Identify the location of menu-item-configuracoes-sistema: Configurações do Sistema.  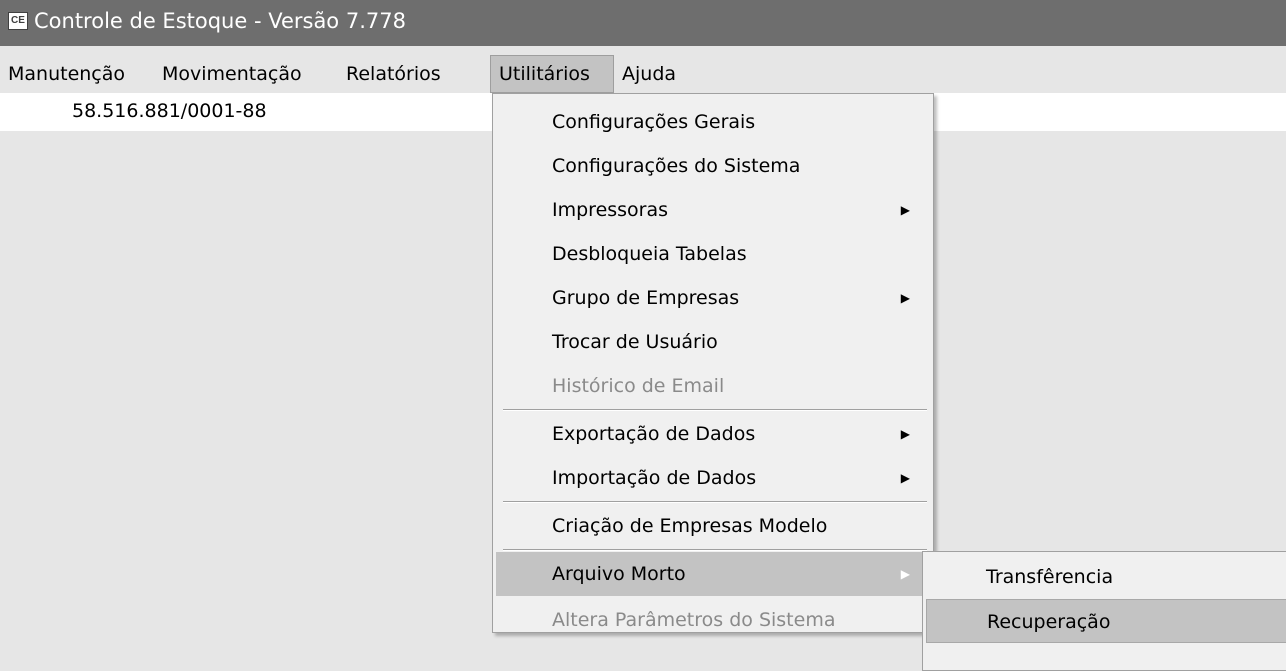
(713, 166).